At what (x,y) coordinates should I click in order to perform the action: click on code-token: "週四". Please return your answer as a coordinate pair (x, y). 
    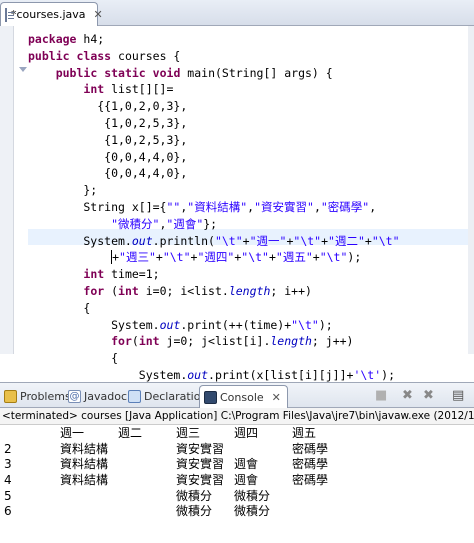
    Looking at the image, I should click on (216, 257).